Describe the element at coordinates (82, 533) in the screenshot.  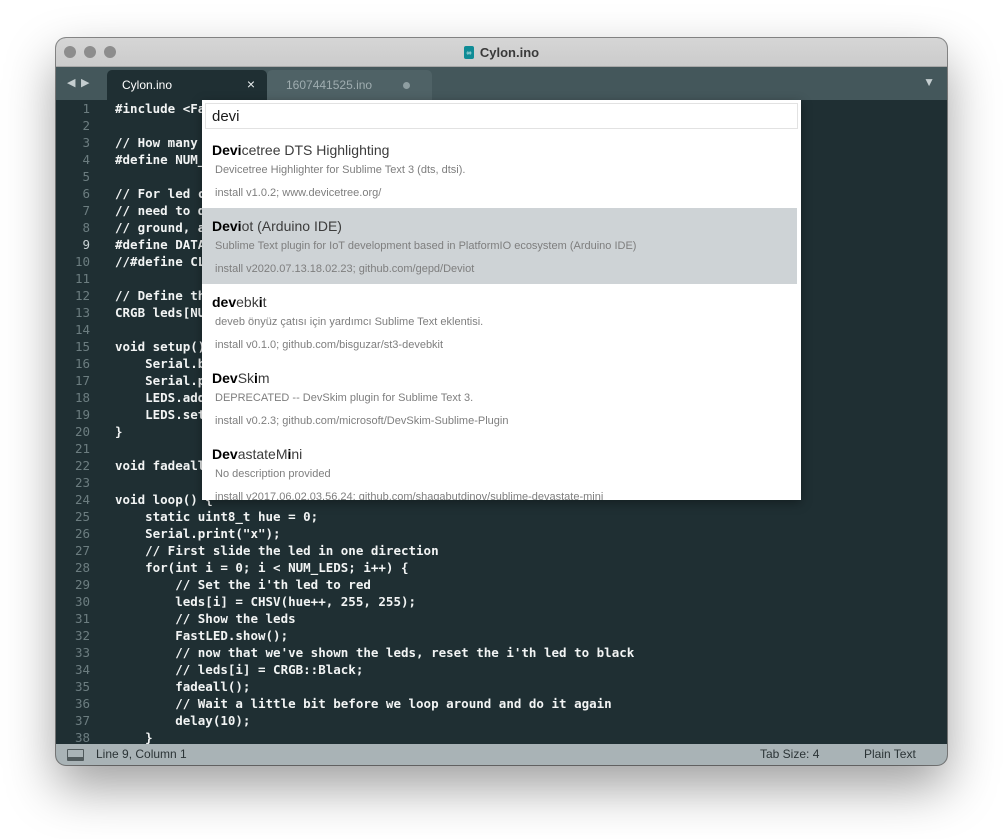
I see `line-number: 26` at that location.